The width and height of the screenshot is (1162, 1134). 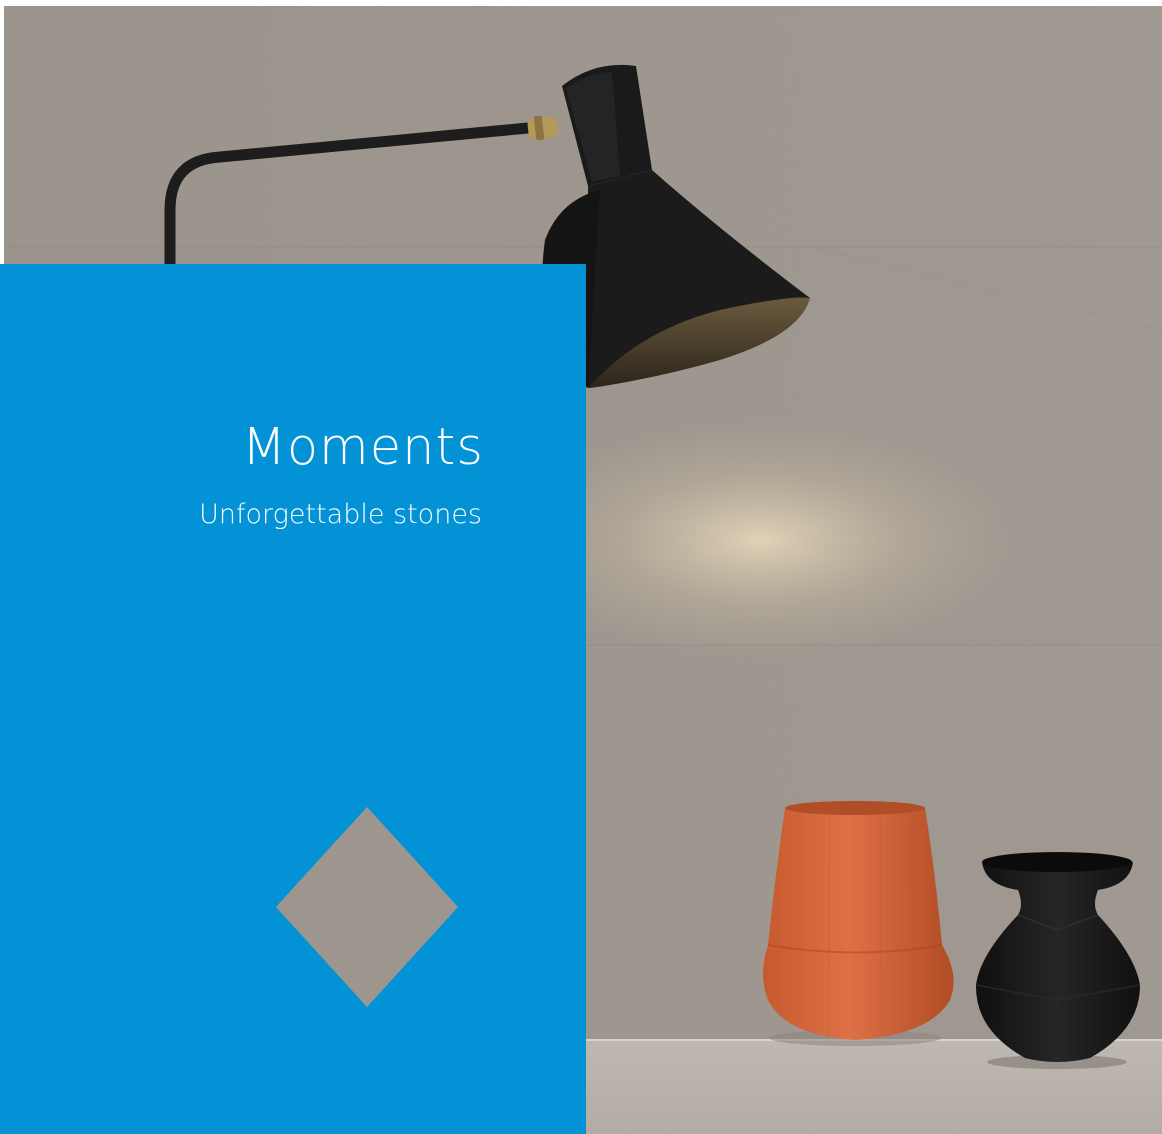 What do you see at coordinates (340, 514) in the screenshot?
I see `panel-subtitle: Unforgettable stones` at bounding box center [340, 514].